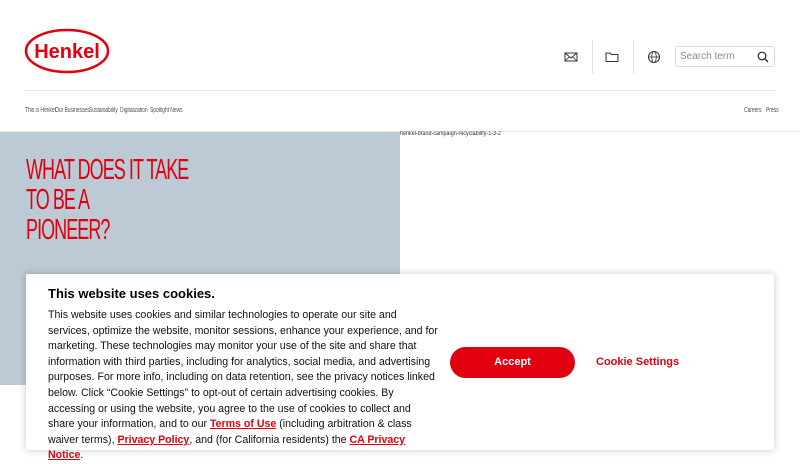  I want to click on cookie-title: This website uses cookies., so click(131, 293).